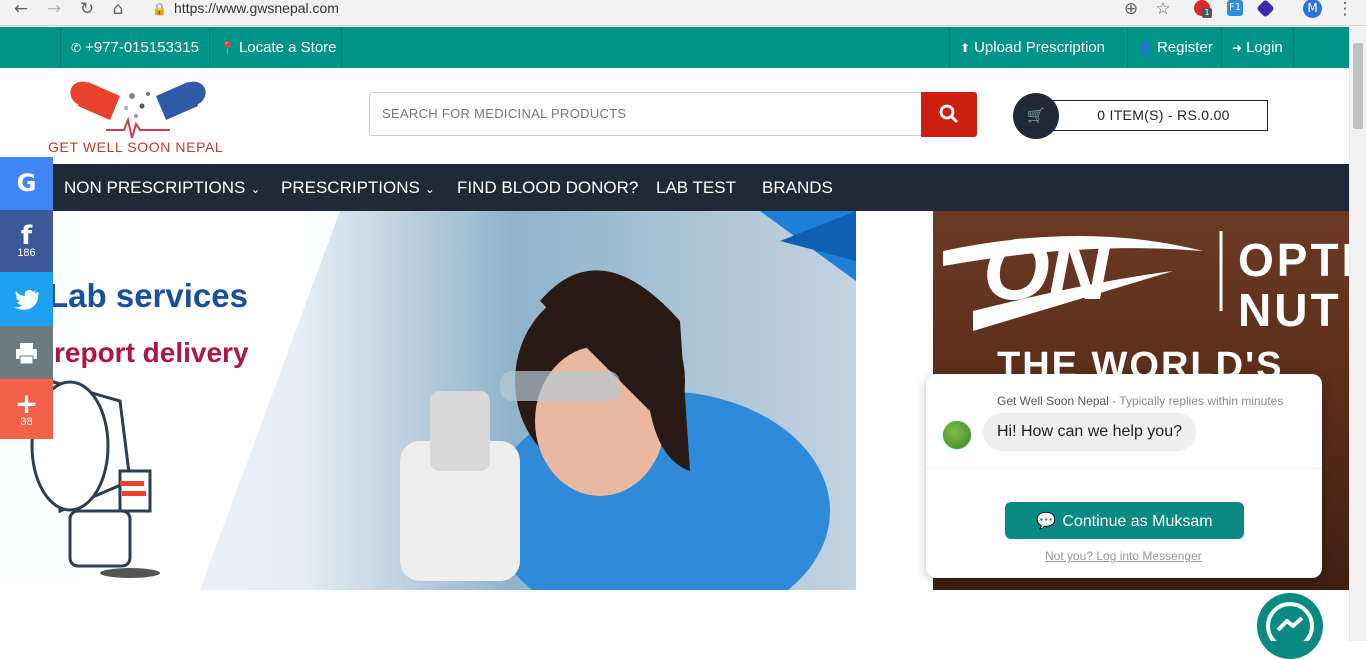 The image size is (1366, 659). What do you see at coordinates (1137, 521) in the screenshot?
I see `continue-label: Continue as Muksam` at bounding box center [1137, 521].